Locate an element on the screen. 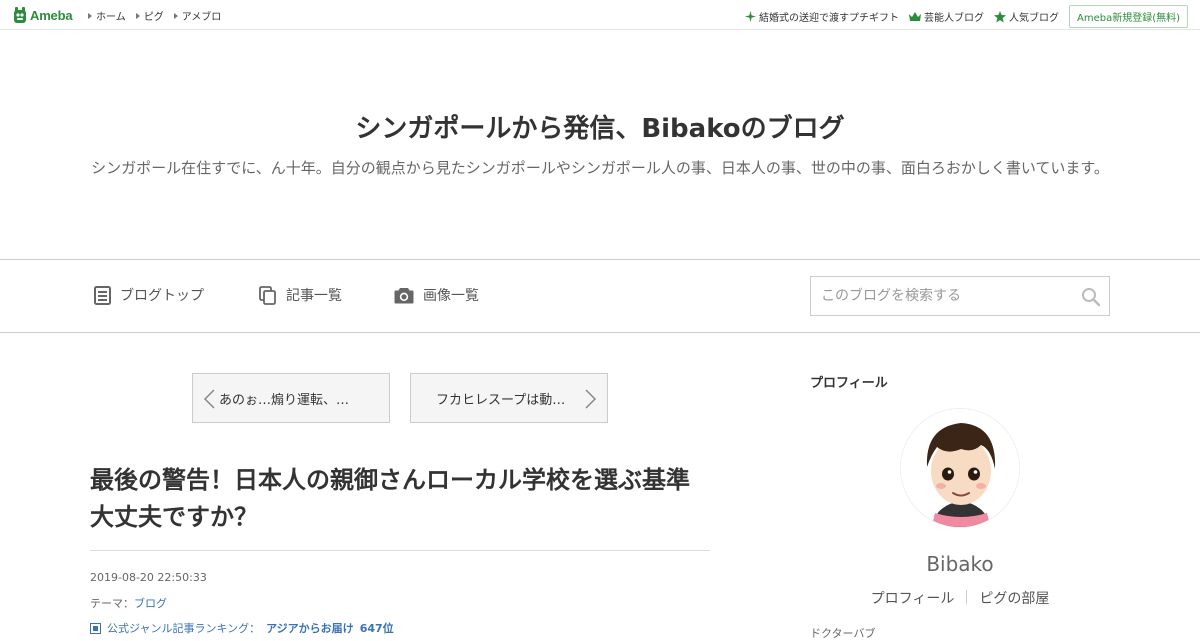 The height and width of the screenshot is (641, 1200). celebrity-blog-label: 芸能人ブログ is located at coordinates (953, 18).